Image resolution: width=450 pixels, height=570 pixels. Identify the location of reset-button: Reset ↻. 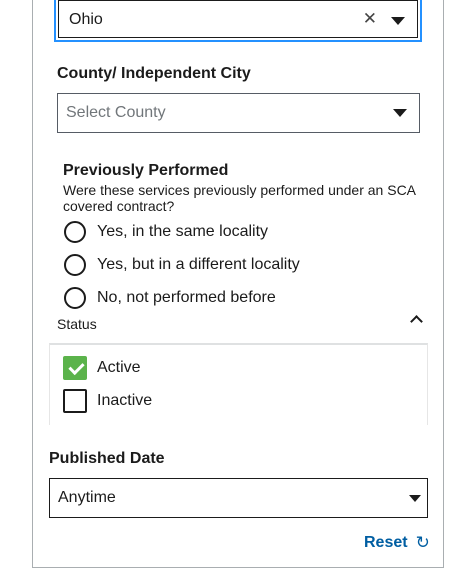
(397, 543).